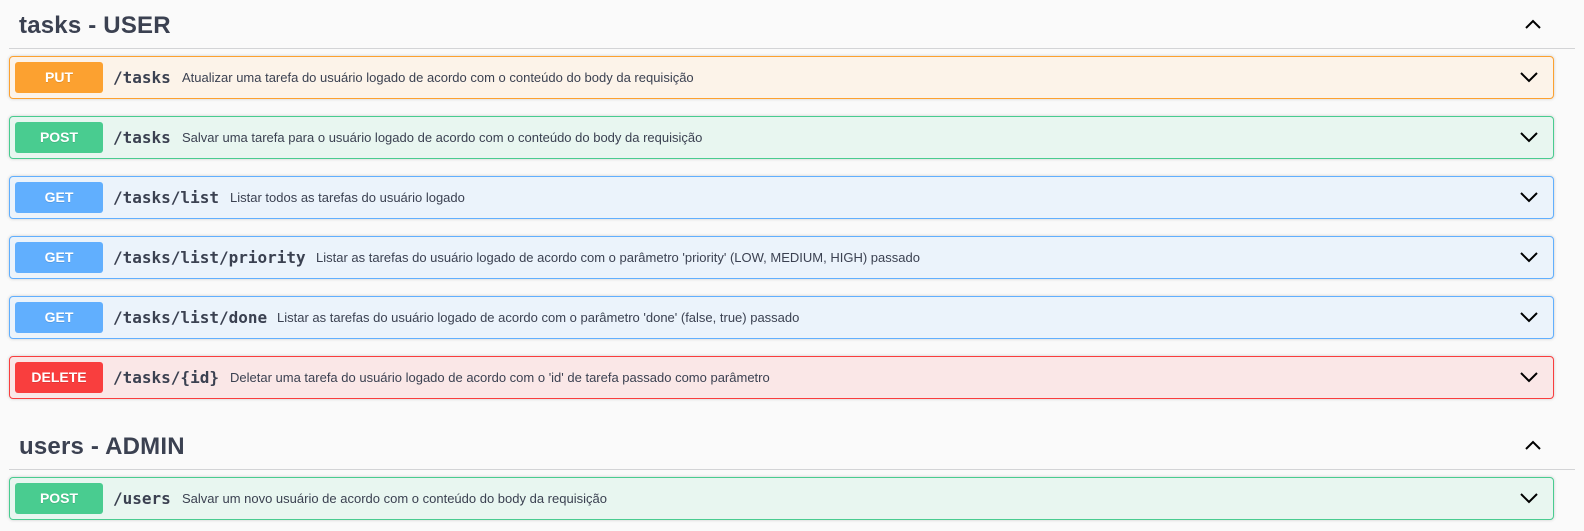 This screenshot has width=1584, height=531. Describe the element at coordinates (142, 498) in the screenshot. I see `operation-path: /users` at that location.